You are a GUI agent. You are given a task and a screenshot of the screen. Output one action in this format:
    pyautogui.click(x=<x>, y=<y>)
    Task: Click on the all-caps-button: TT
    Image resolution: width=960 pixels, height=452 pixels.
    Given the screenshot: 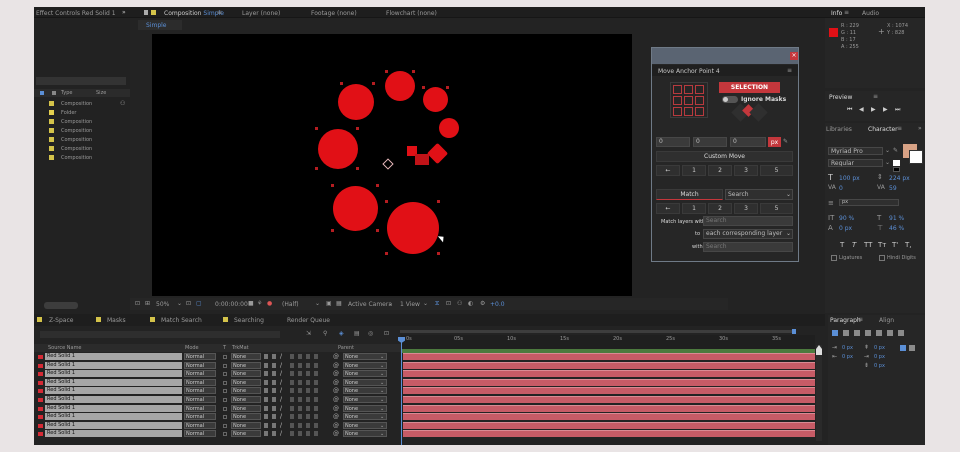 What is the action you would take?
    pyautogui.click(x=868, y=245)
    